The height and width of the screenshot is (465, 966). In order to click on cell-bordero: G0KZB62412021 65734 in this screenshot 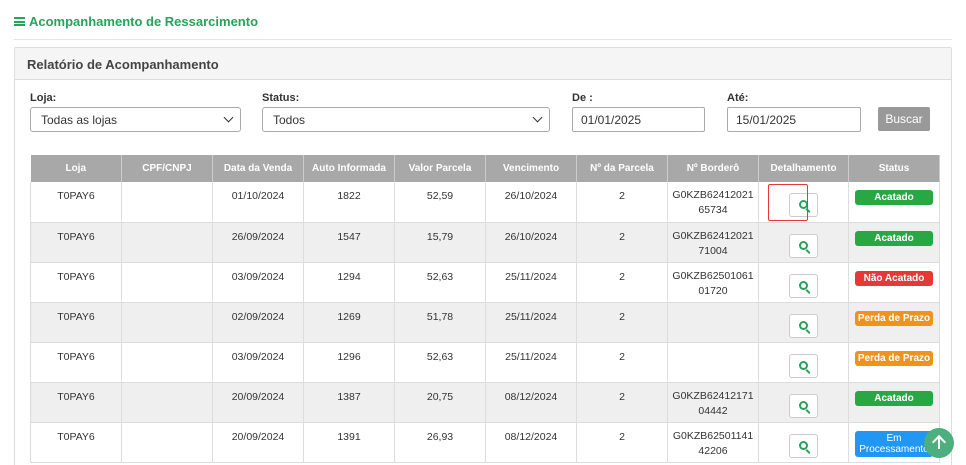, I will do `click(713, 202)`.